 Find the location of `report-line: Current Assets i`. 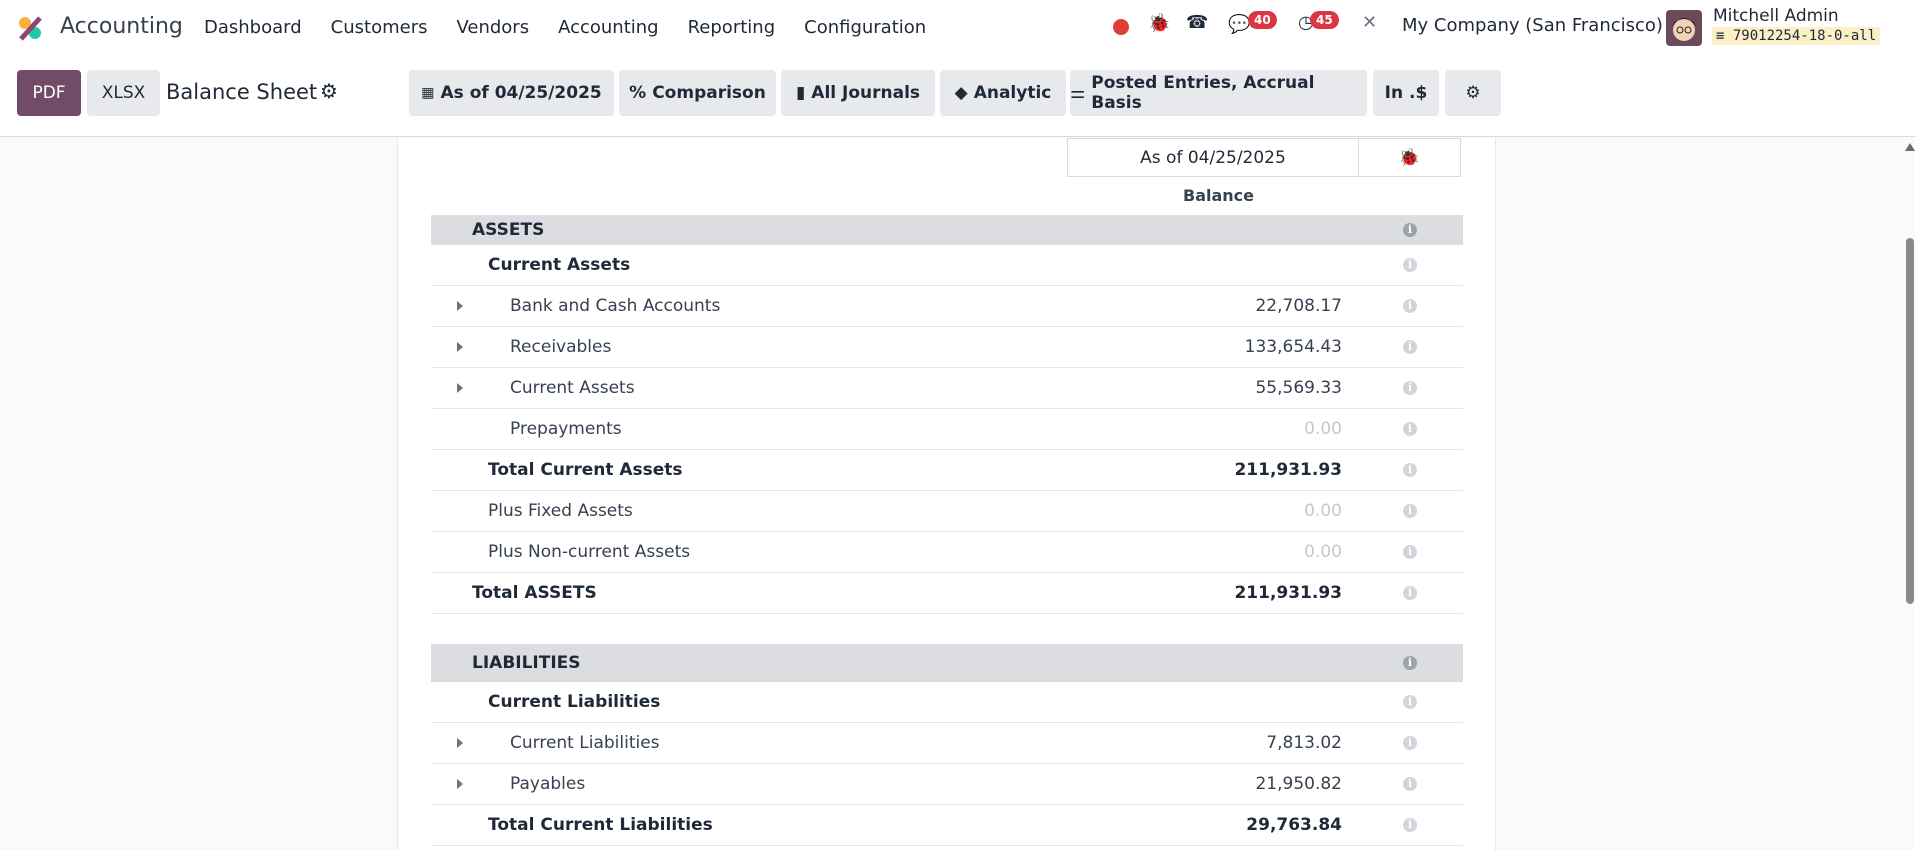

report-line: Current Assets i is located at coordinates (947, 265).